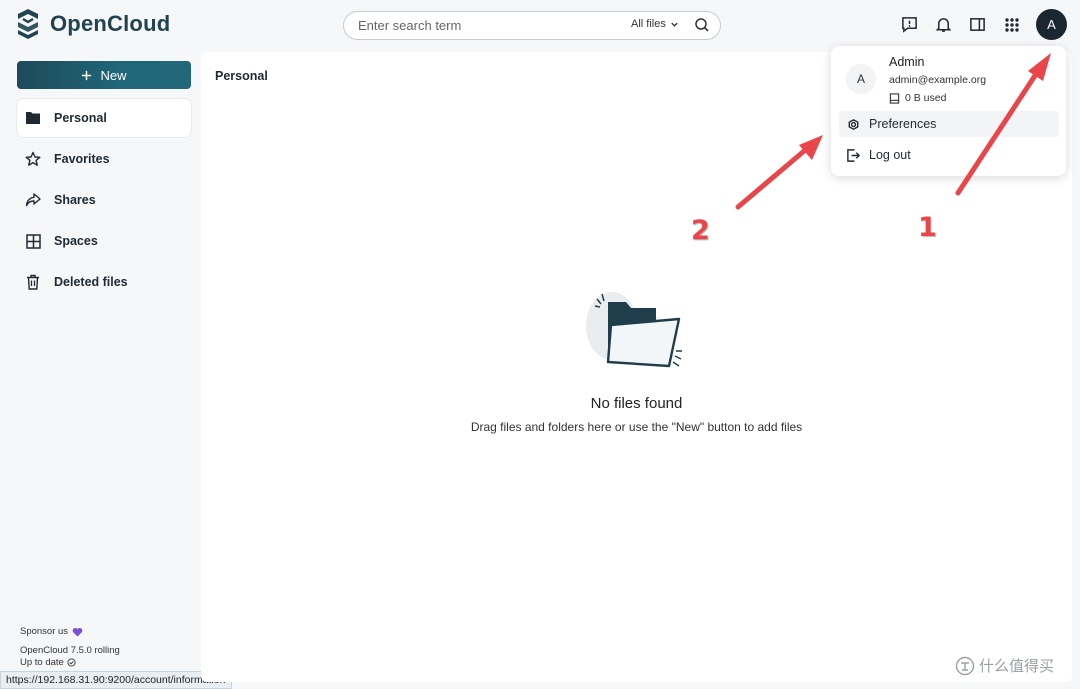 This screenshot has height=689, width=1080. What do you see at coordinates (113, 75) in the screenshot?
I see `new-button-label: New` at bounding box center [113, 75].